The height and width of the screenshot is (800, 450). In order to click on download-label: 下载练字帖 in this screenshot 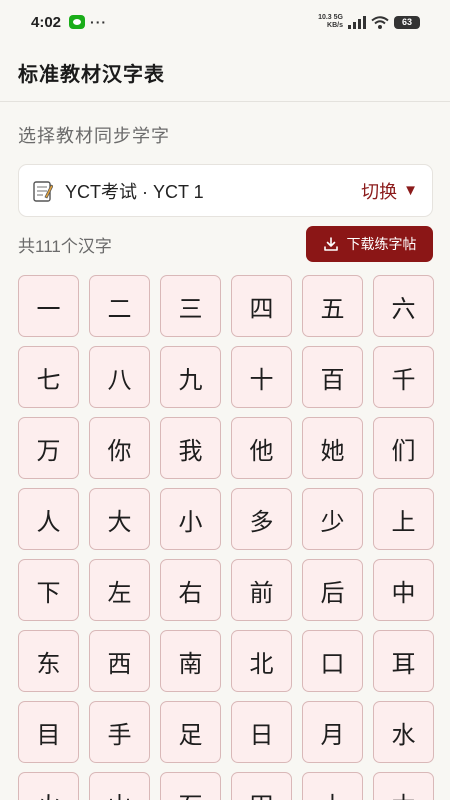, I will do `click(381, 244)`.